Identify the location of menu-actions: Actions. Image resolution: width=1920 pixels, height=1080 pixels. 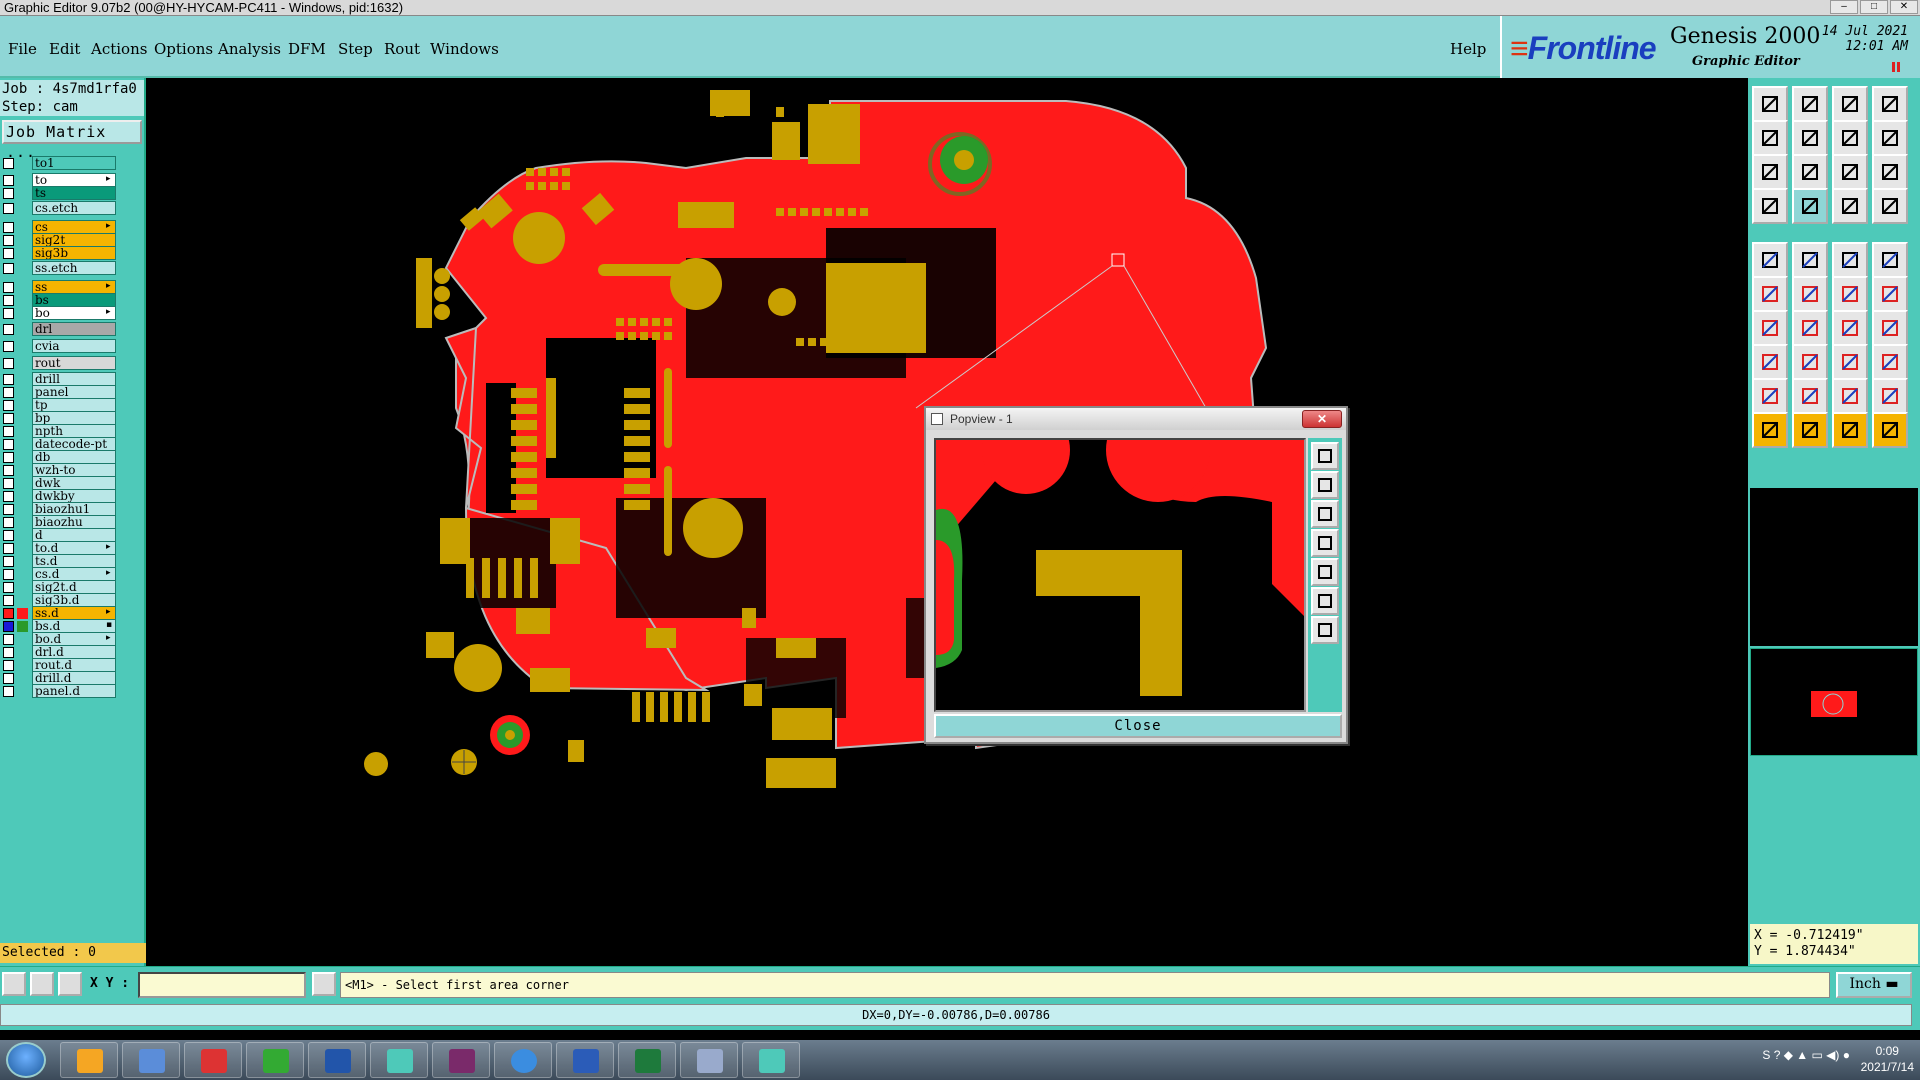
(119, 49).